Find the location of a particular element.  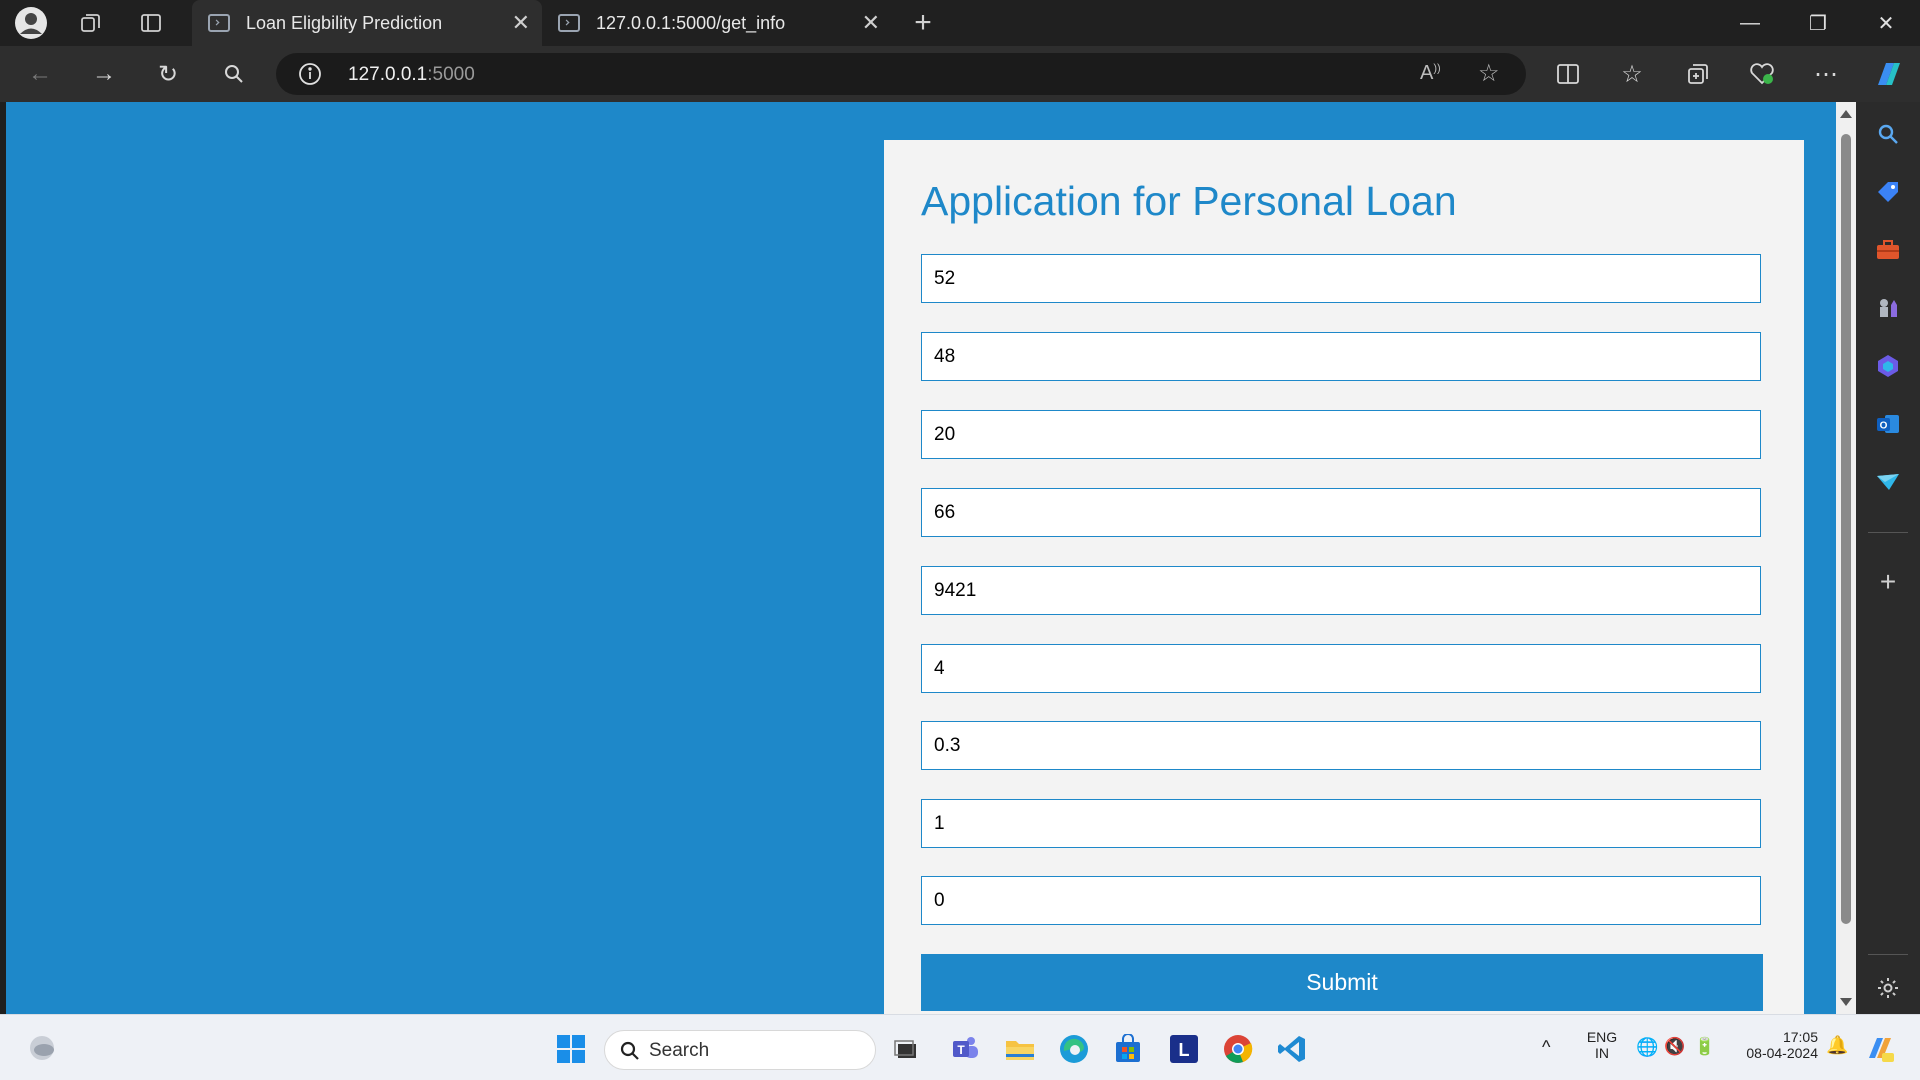

chrome-icon is located at coordinates (1238, 1049).